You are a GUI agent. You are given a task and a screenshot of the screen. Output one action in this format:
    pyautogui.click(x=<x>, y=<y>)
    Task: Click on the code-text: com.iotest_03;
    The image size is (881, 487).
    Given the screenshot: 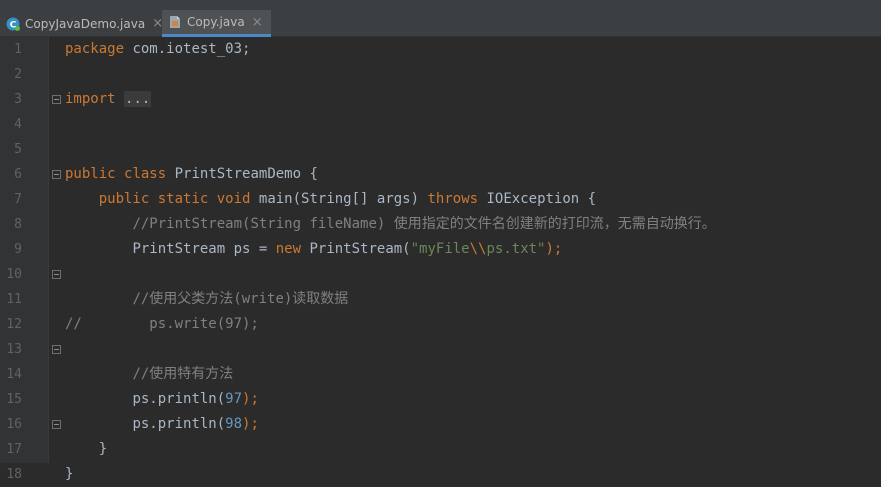 What is the action you would take?
    pyautogui.click(x=187, y=49)
    